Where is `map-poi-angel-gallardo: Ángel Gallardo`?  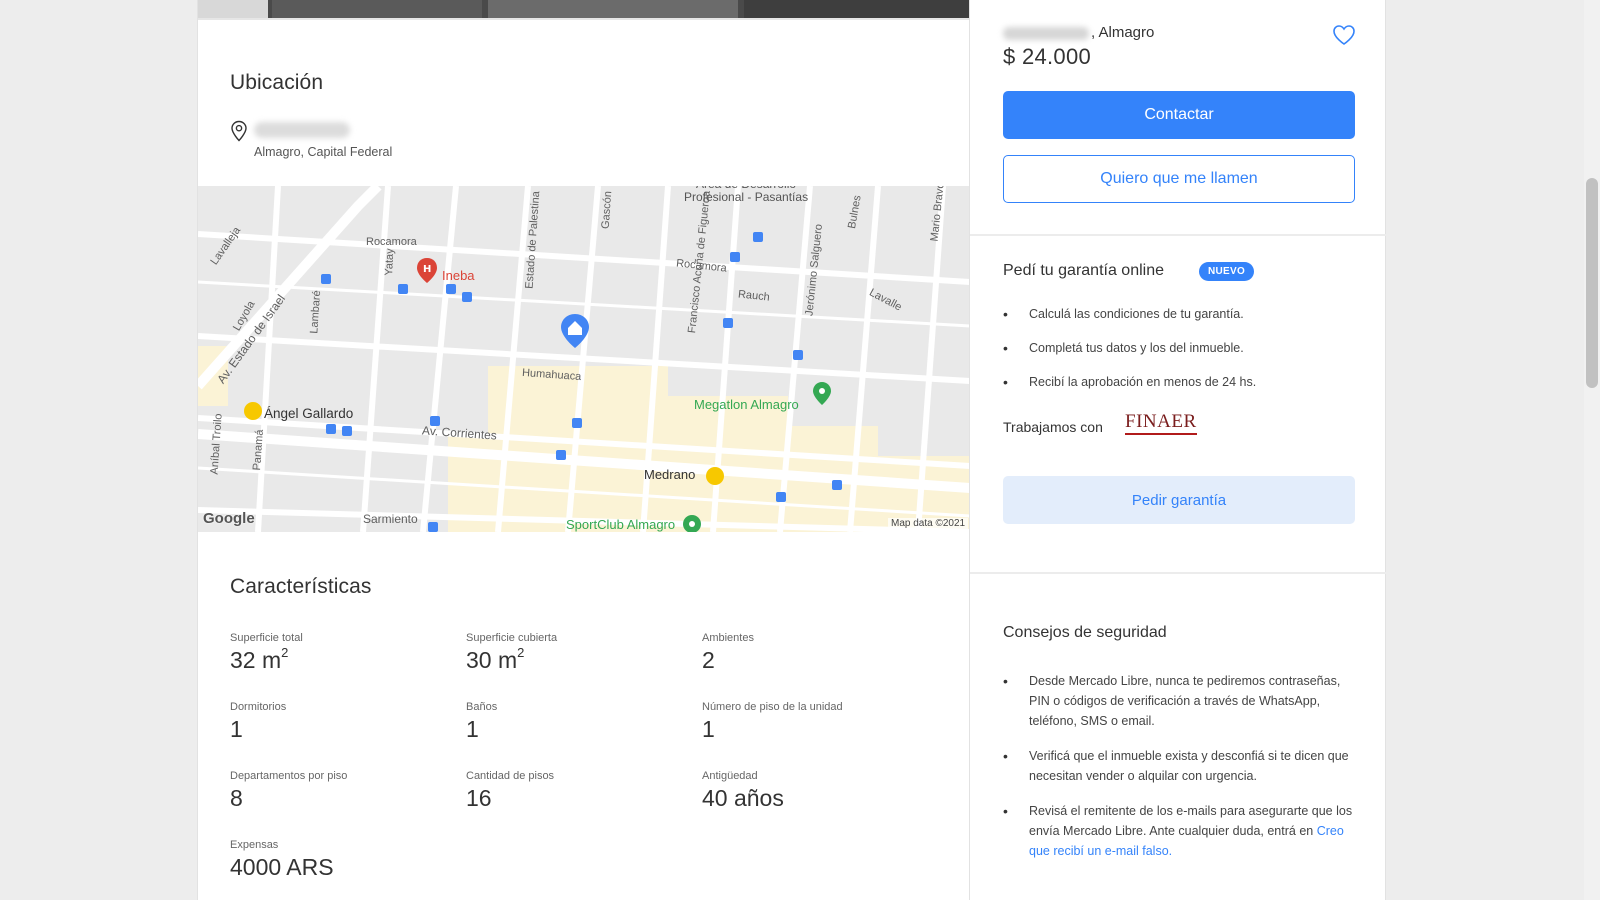
map-poi-angel-gallardo: Ángel Gallardo is located at coordinates (308, 413).